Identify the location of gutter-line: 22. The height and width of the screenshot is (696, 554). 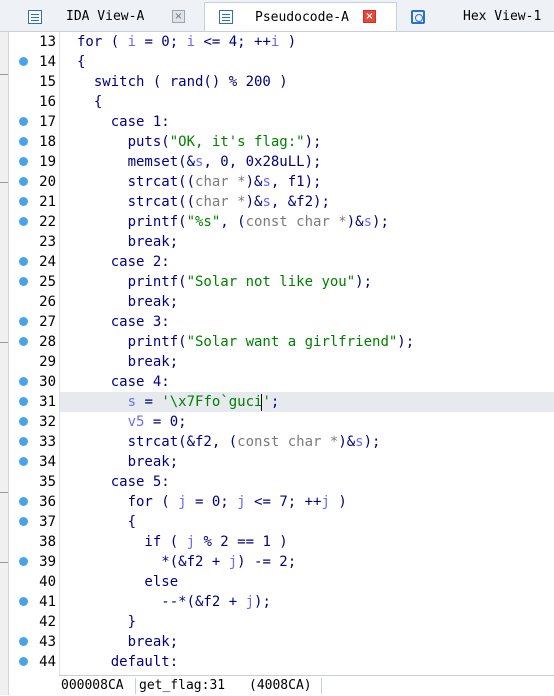
(34, 222).